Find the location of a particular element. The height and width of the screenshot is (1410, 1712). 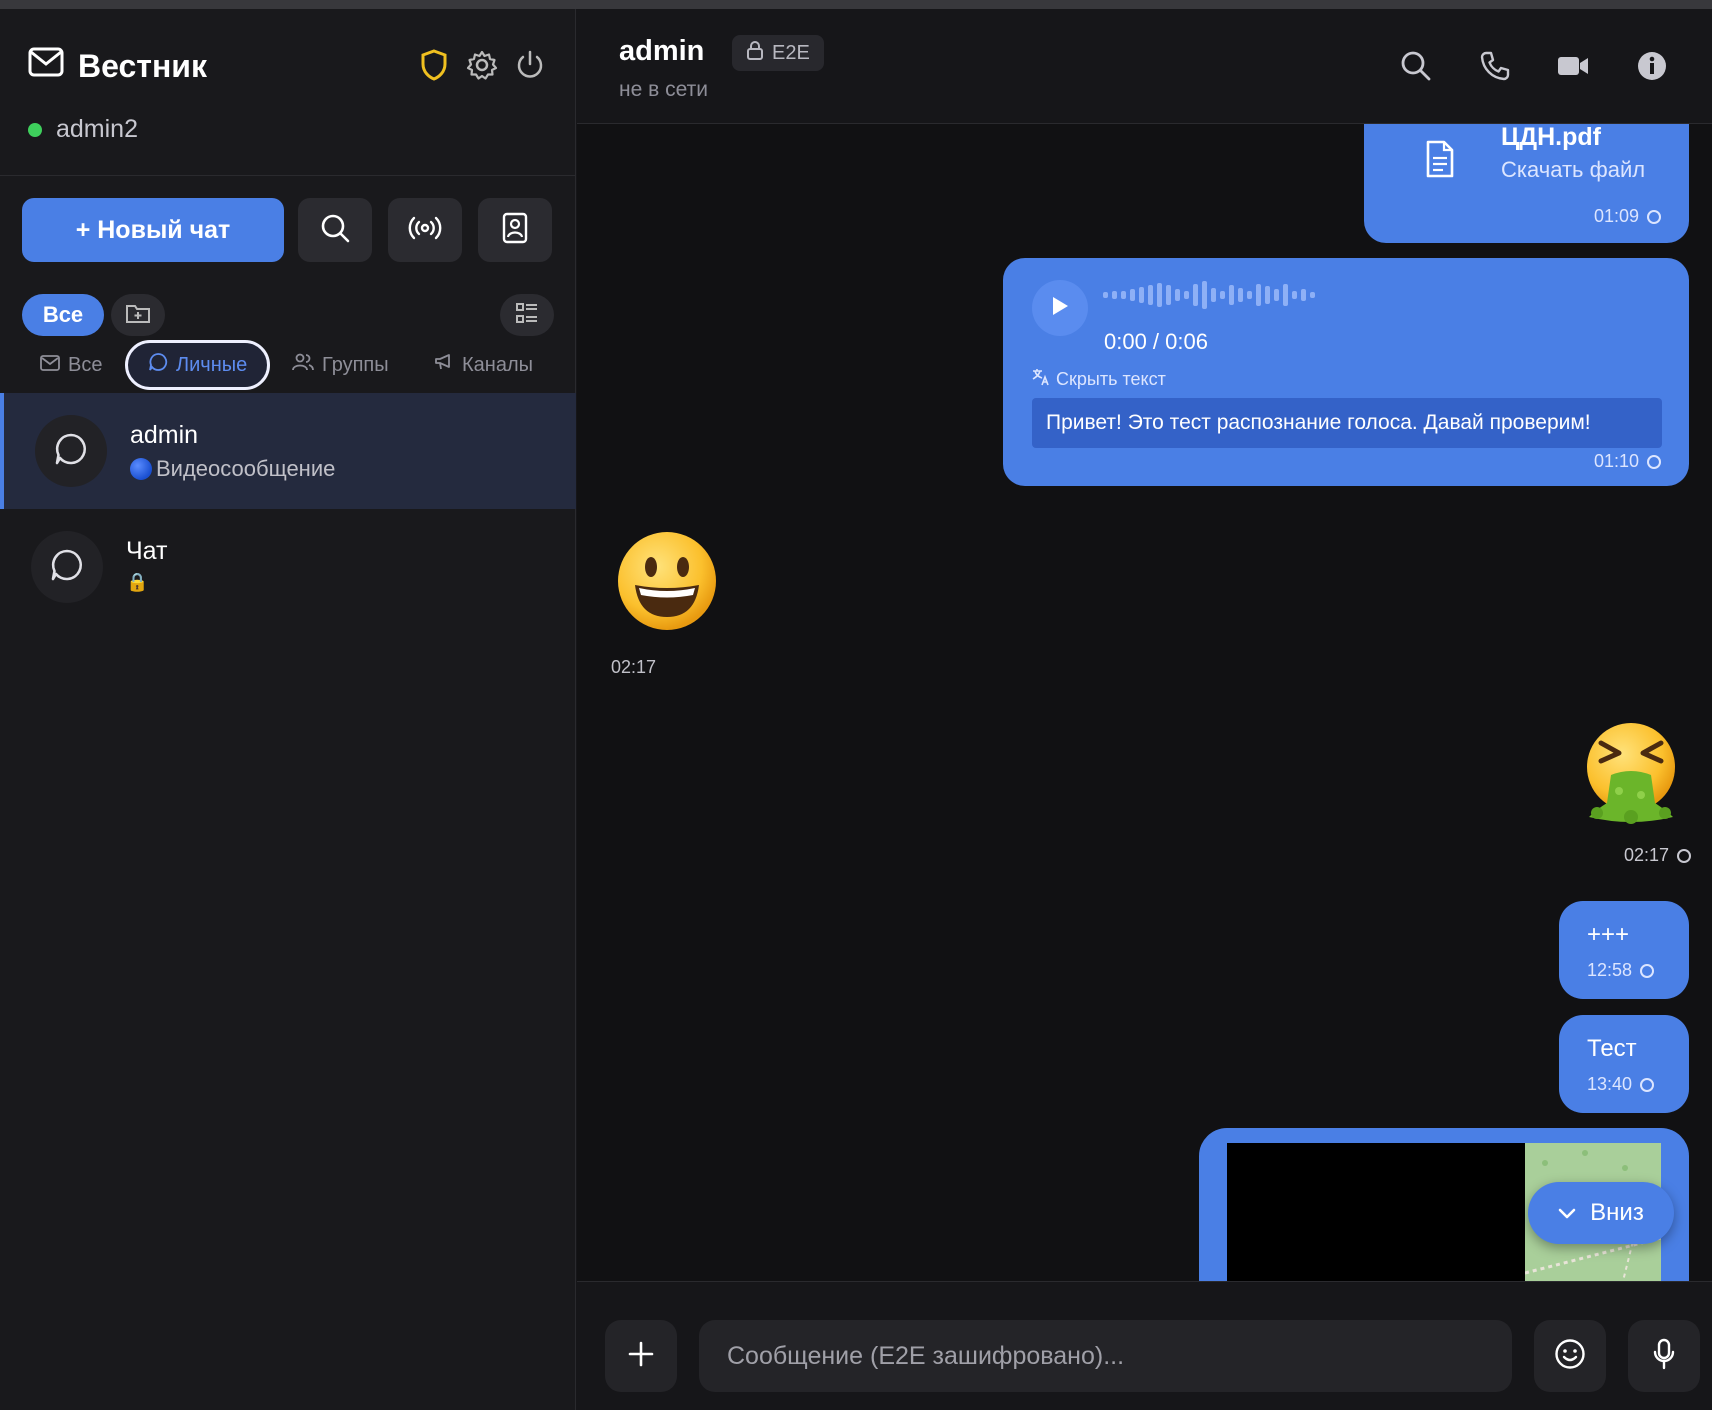

message-time: 01:09 is located at coordinates (1627, 216).